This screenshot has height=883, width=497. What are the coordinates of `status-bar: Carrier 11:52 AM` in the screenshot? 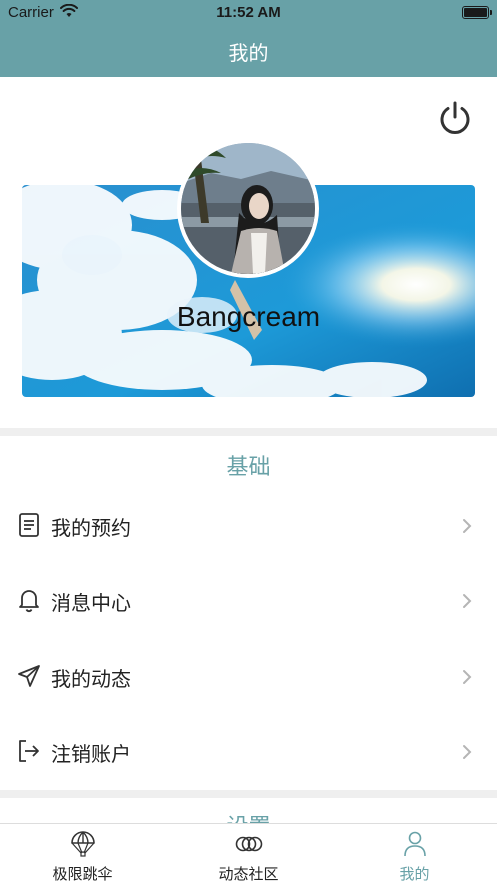 It's located at (248, 13).